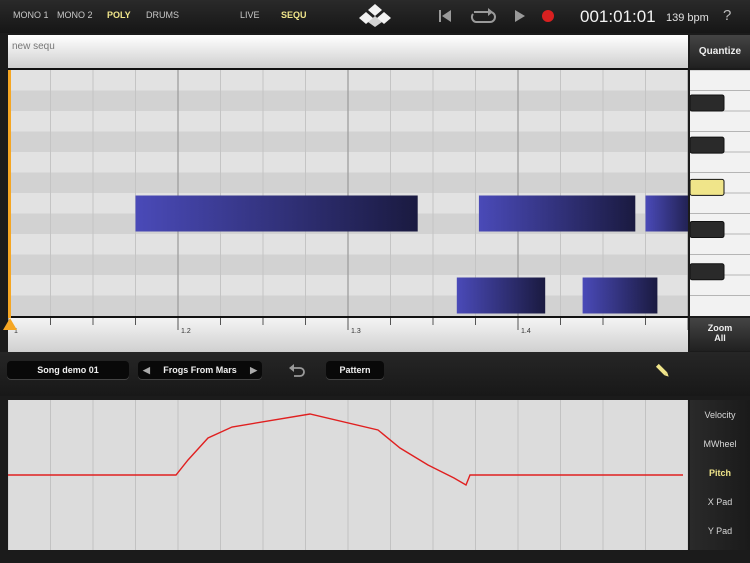  I want to click on position-readout: 001:01:01, so click(618, 16).